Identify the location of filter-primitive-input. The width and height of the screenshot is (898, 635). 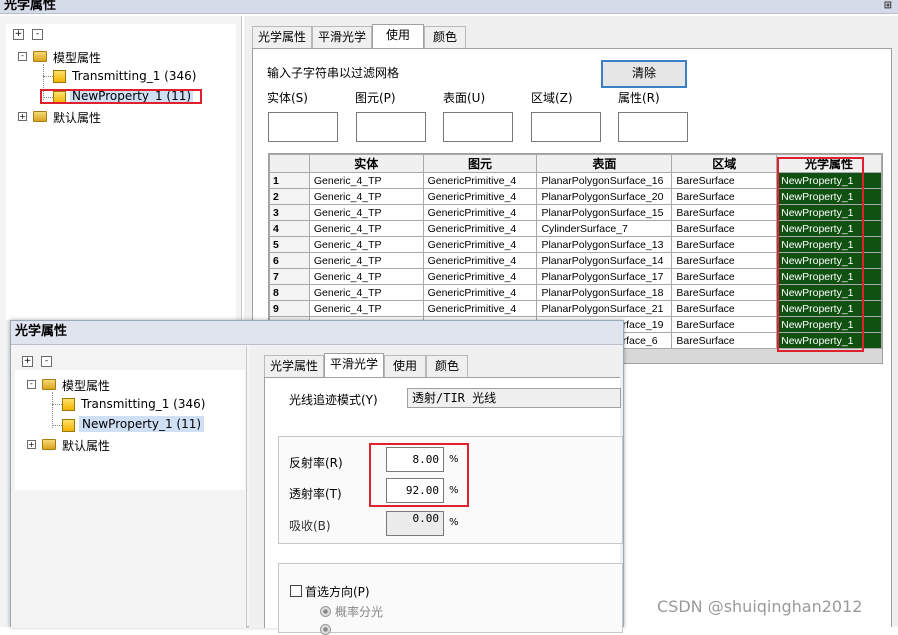
(391, 127).